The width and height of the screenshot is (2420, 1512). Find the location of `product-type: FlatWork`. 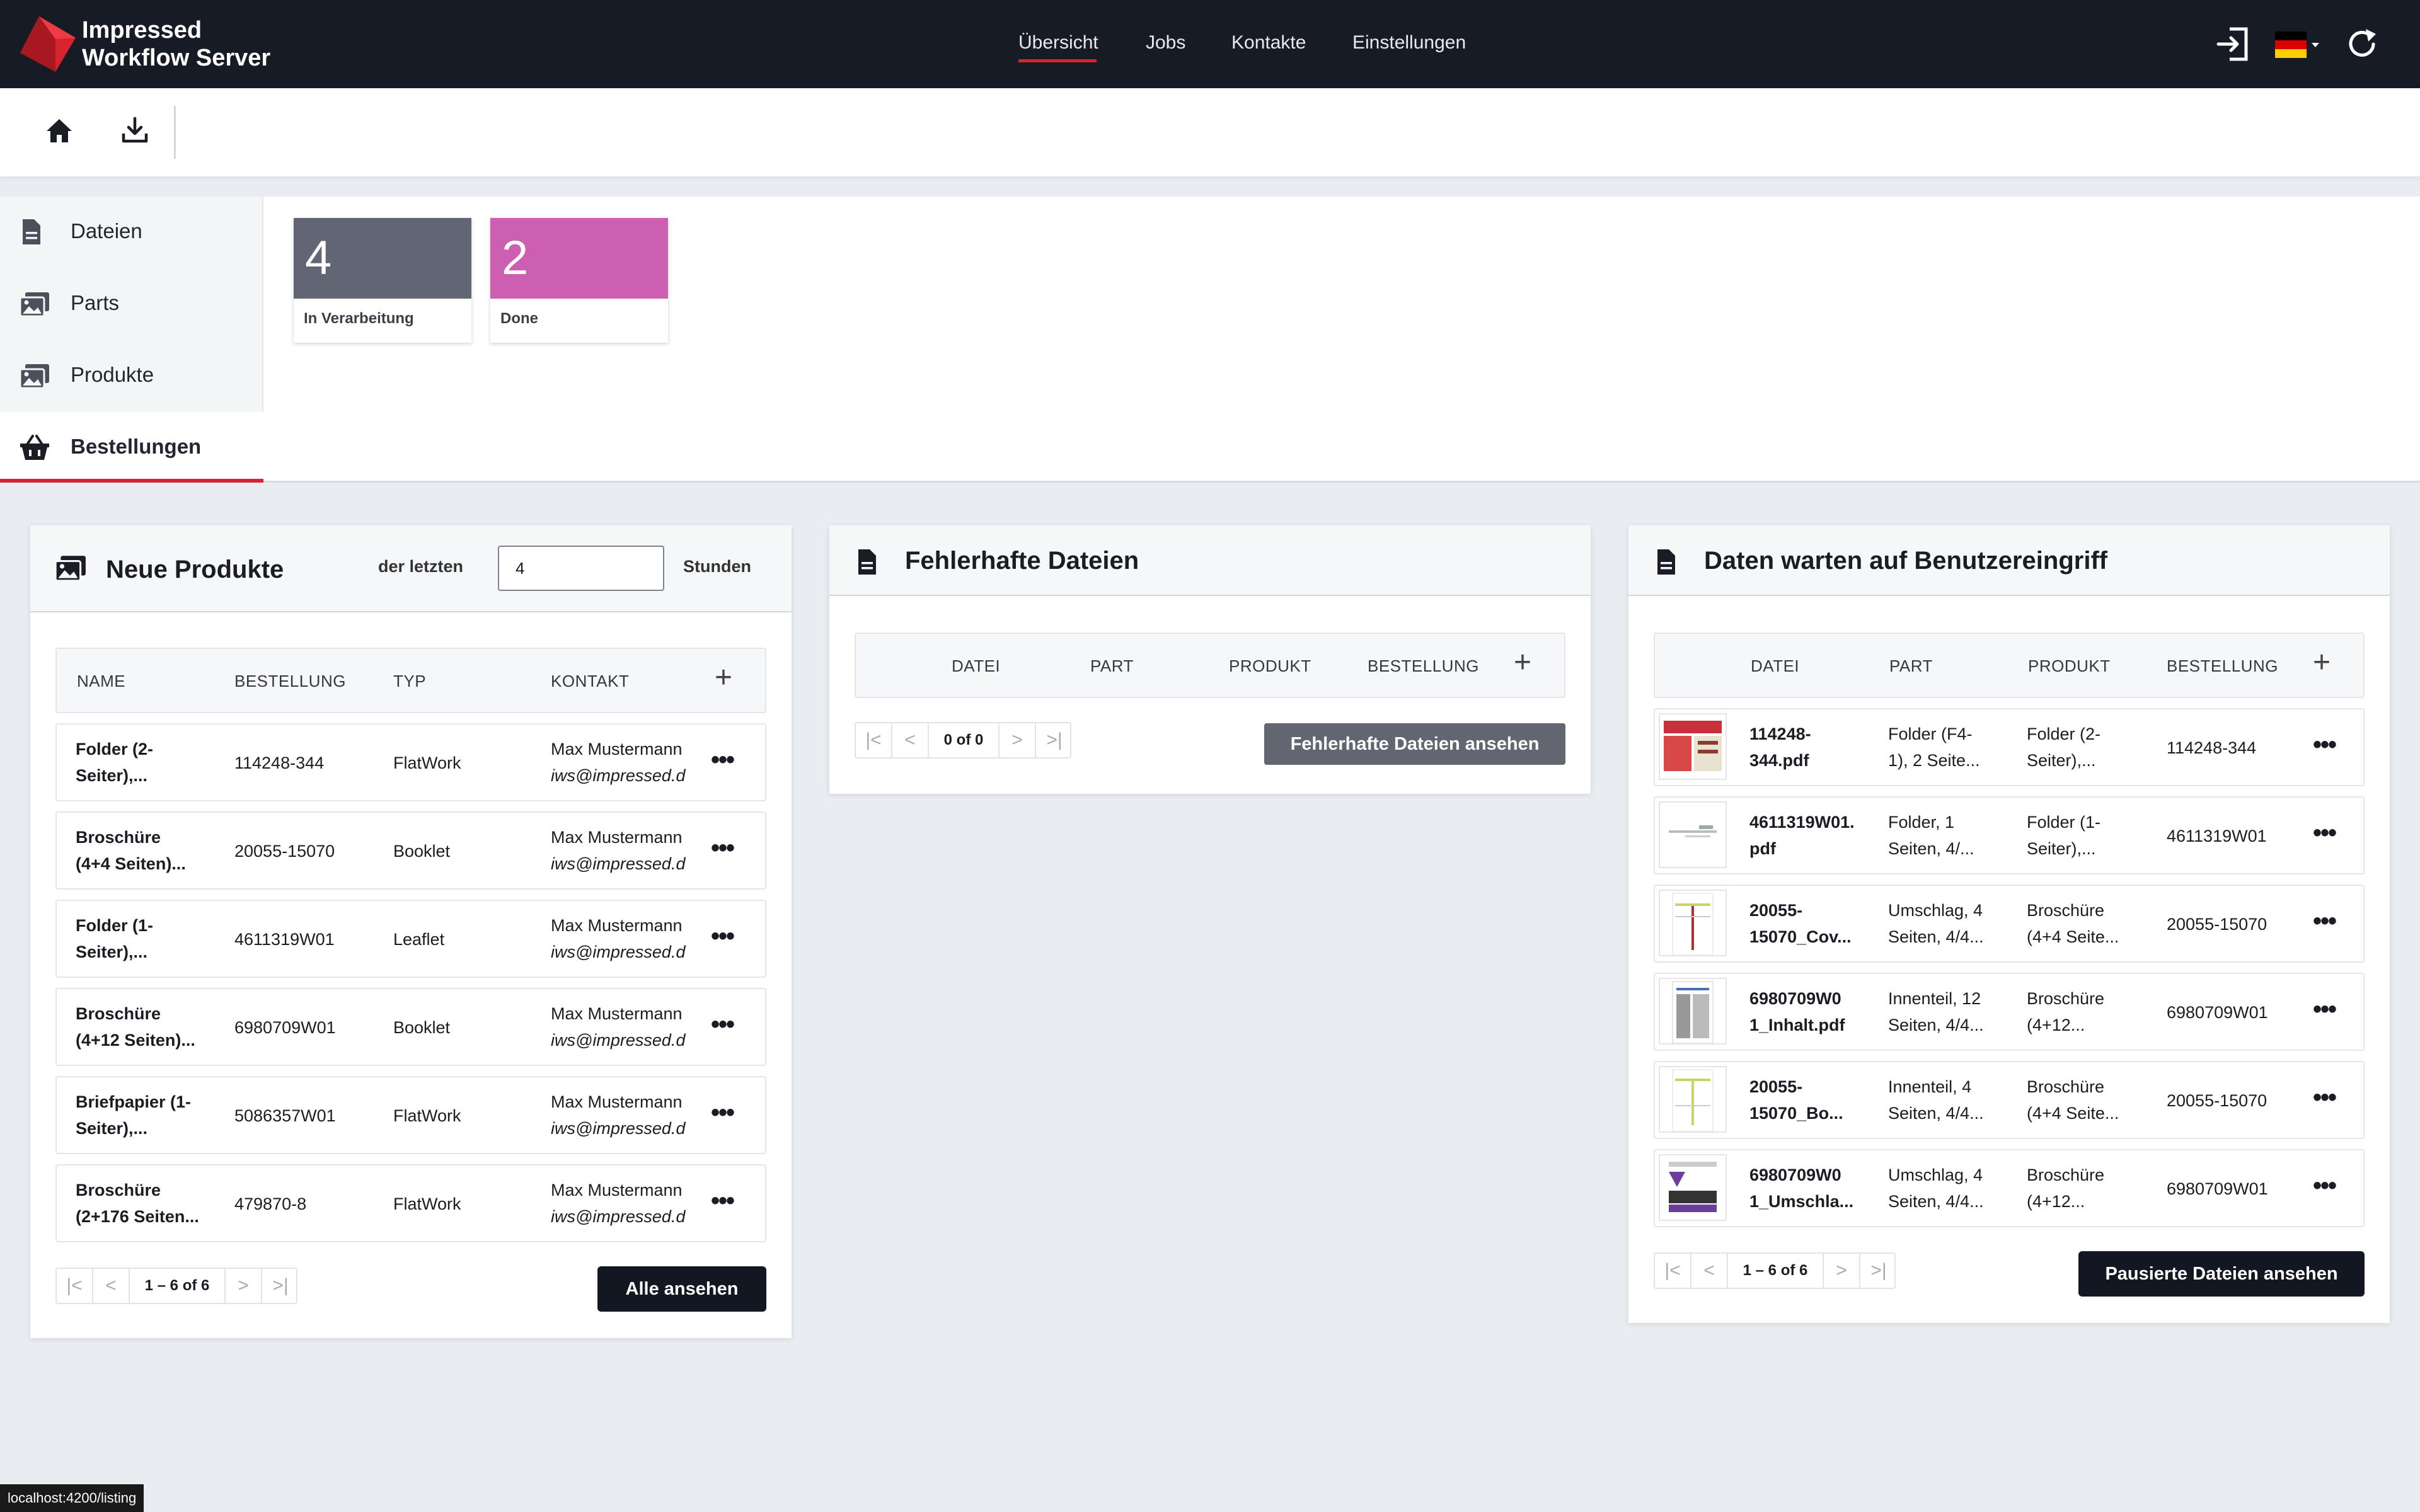

product-type: FlatWork is located at coordinates (427, 1115).